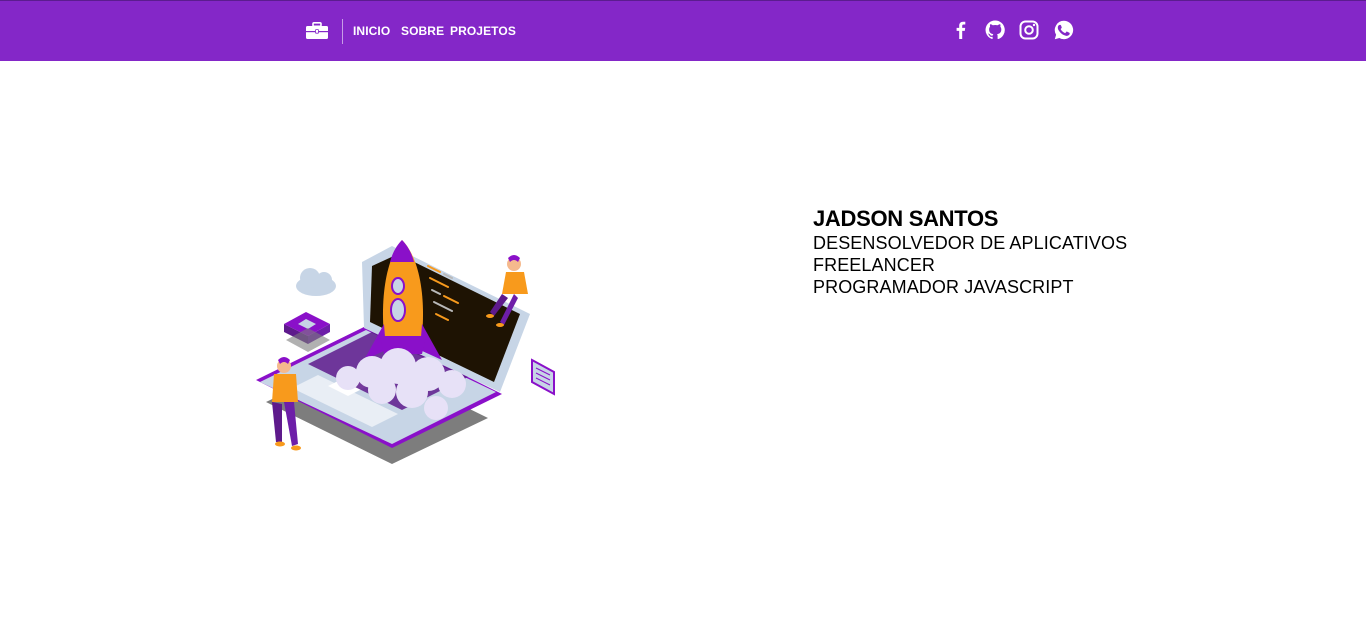 The width and height of the screenshot is (1366, 641). What do you see at coordinates (317, 30) in the screenshot?
I see `briefcase-icon` at bounding box center [317, 30].